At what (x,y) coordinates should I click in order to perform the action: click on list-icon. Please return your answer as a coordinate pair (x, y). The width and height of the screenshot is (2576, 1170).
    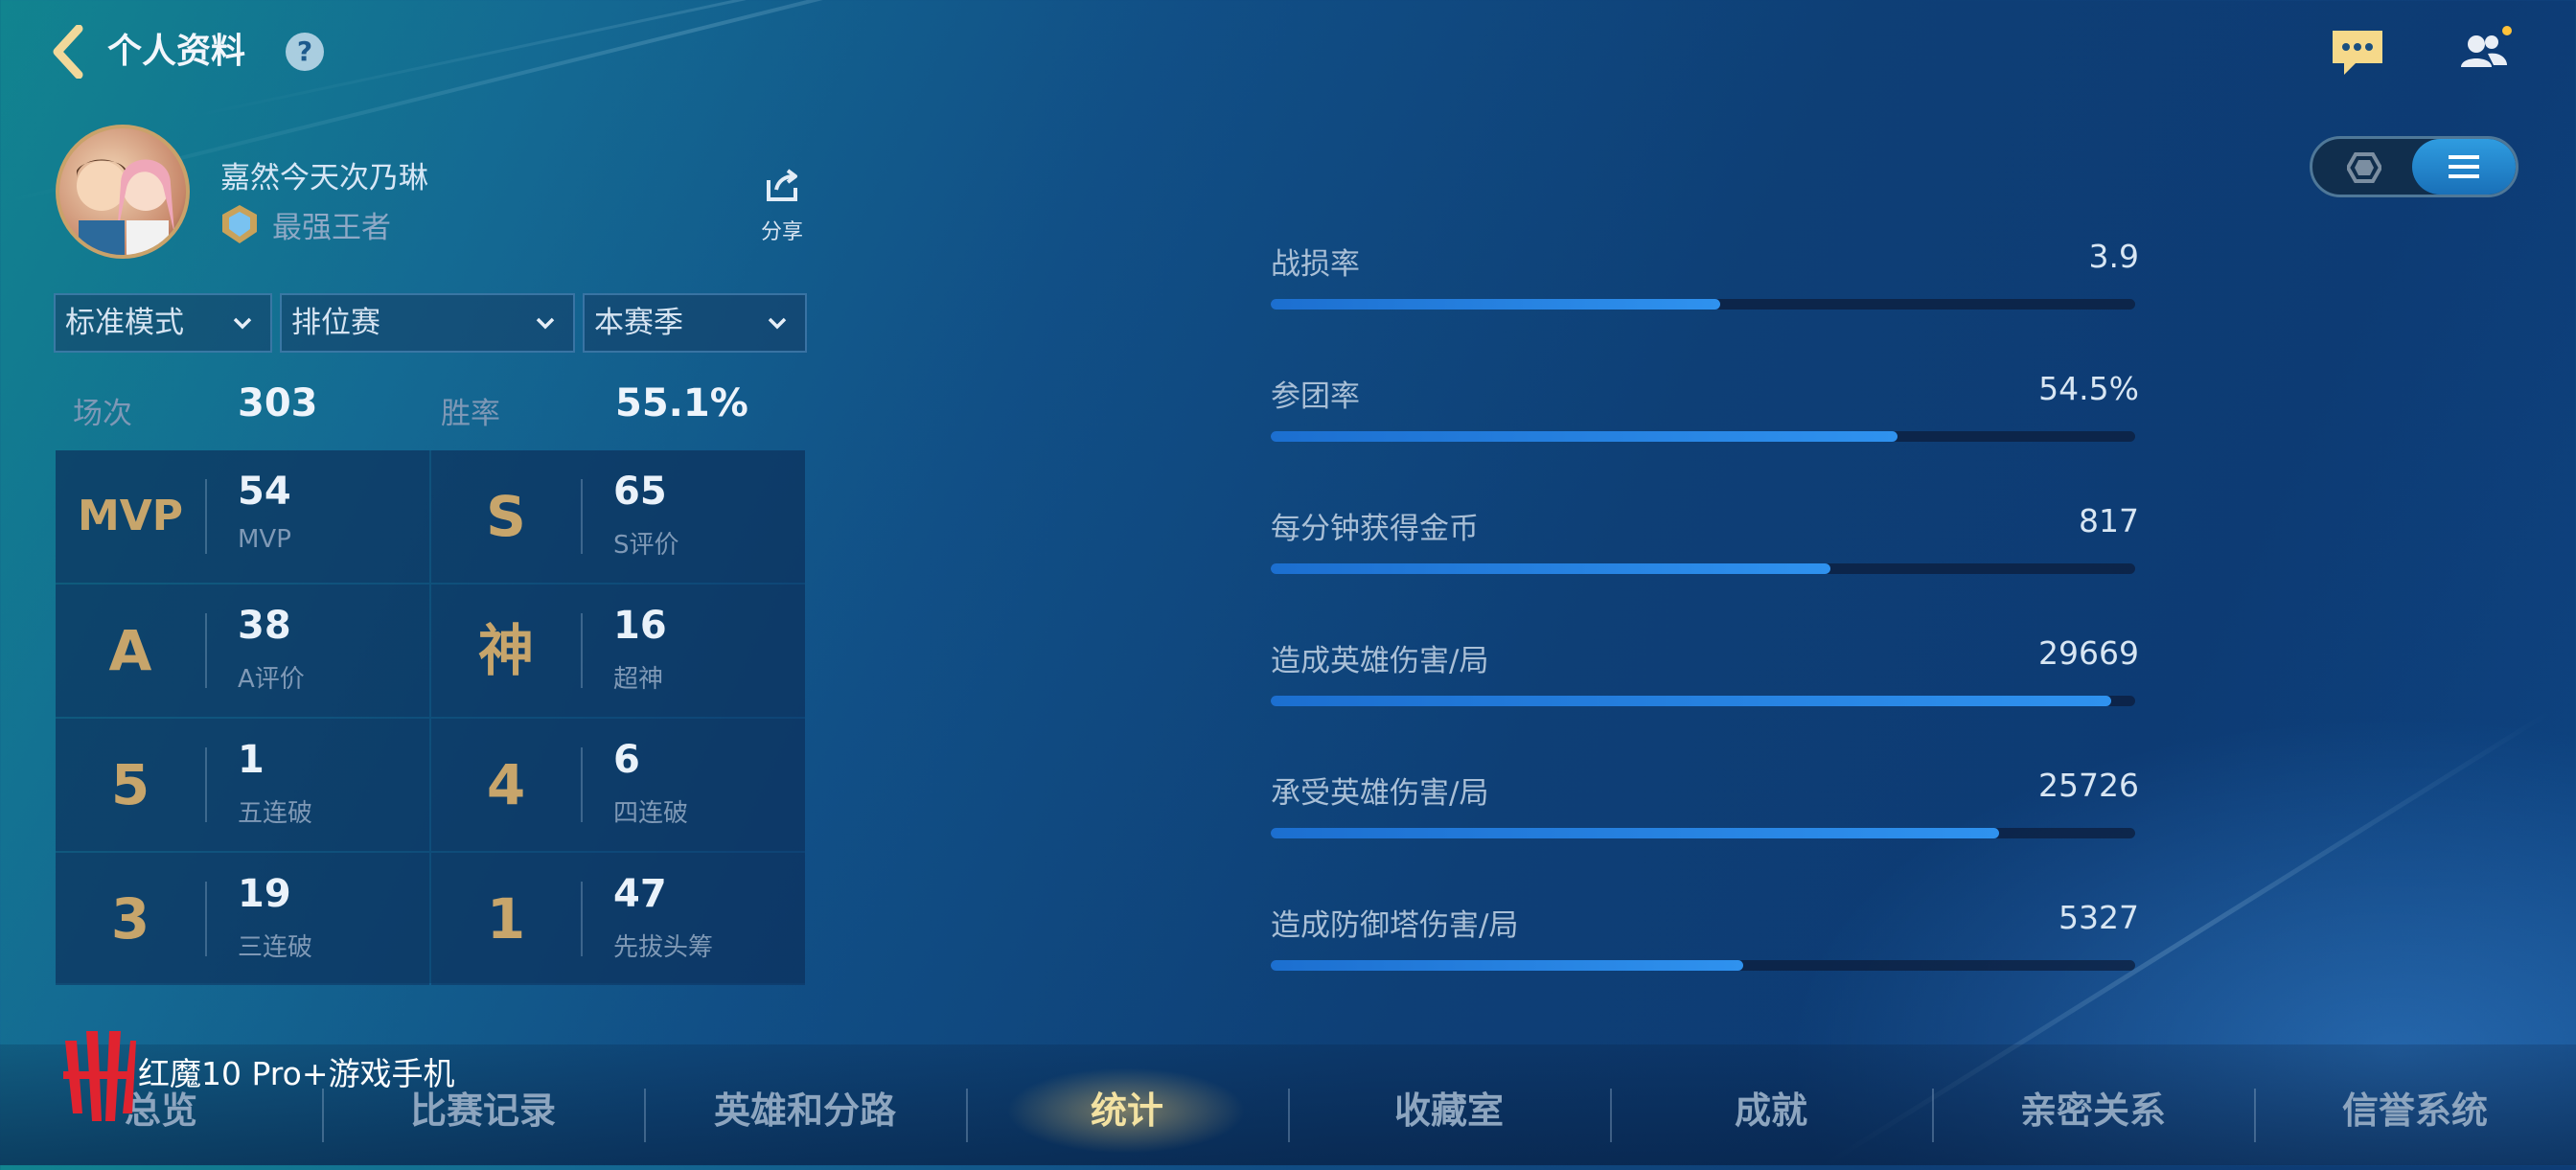
    Looking at the image, I should click on (2464, 166).